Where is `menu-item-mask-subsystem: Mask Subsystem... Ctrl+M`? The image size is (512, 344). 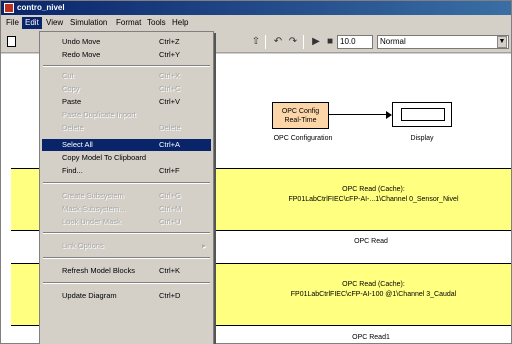
menu-item-mask-subsystem: Mask Subsystem... Ctrl+M is located at coordinates (126, 209).